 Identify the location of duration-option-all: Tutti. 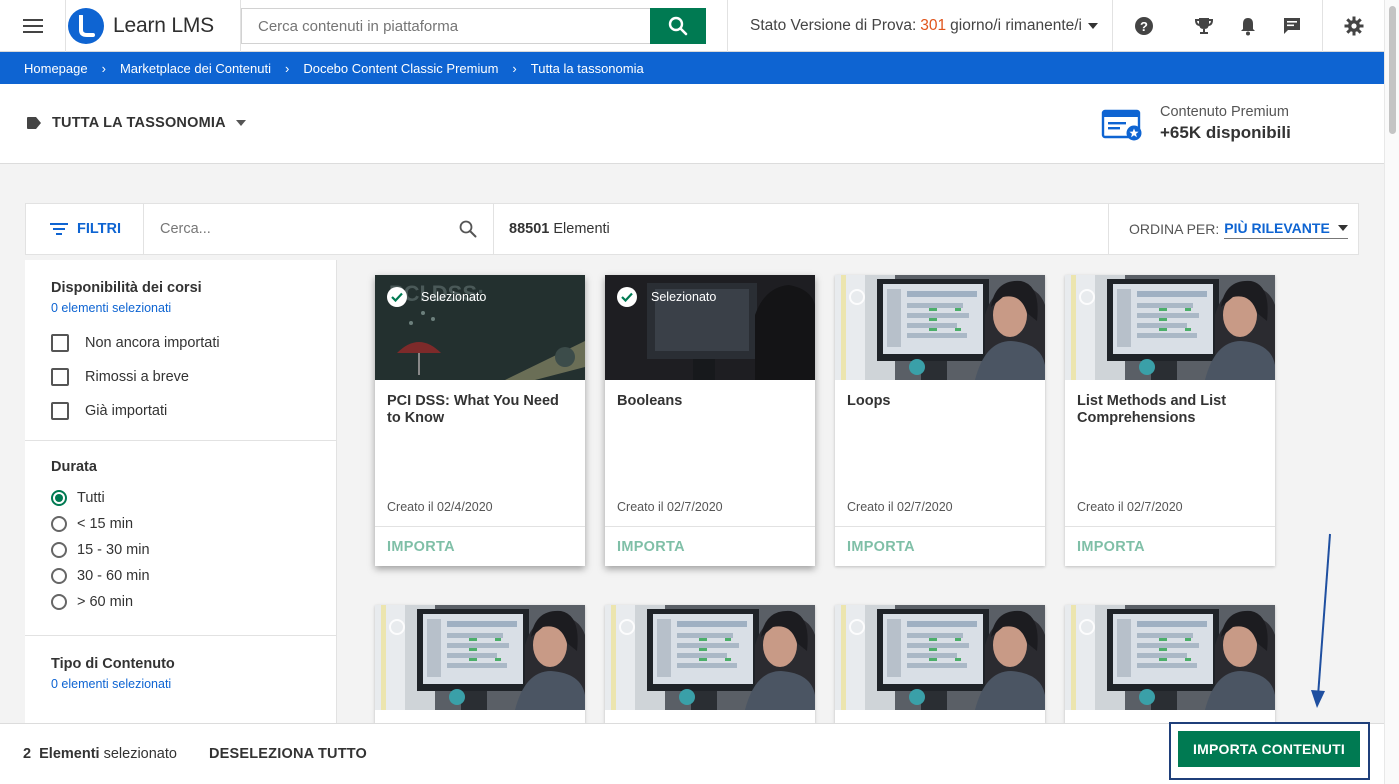
(180, 498).